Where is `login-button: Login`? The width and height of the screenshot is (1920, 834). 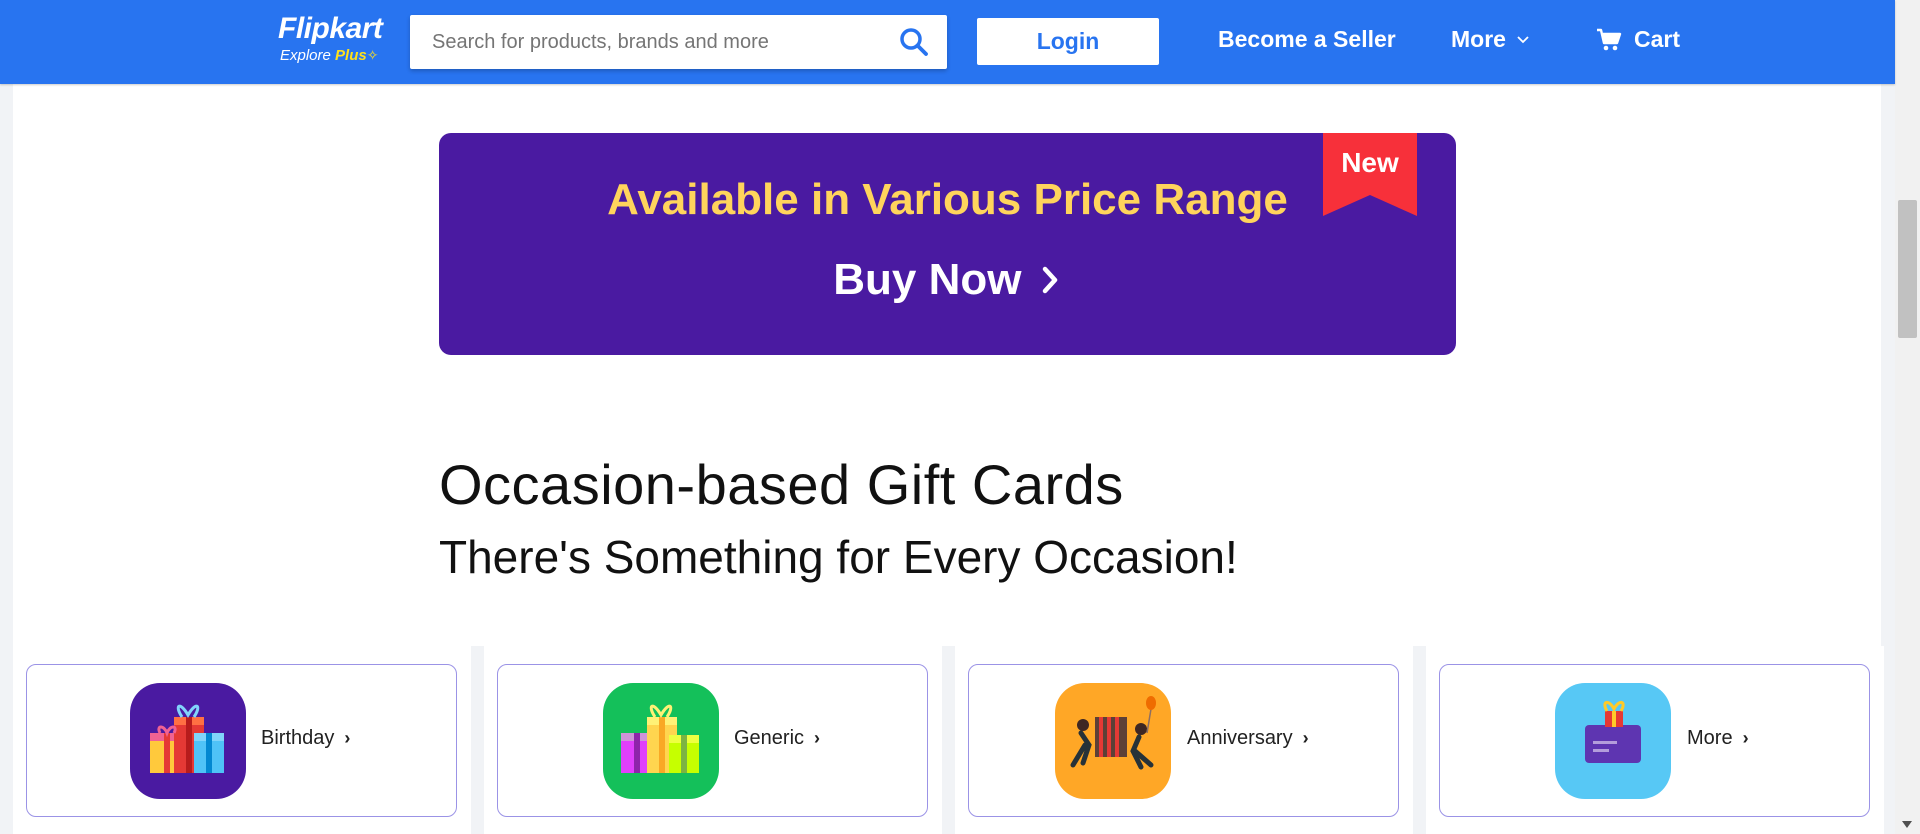 login-button: Login is located at coordinates (1068, 41).